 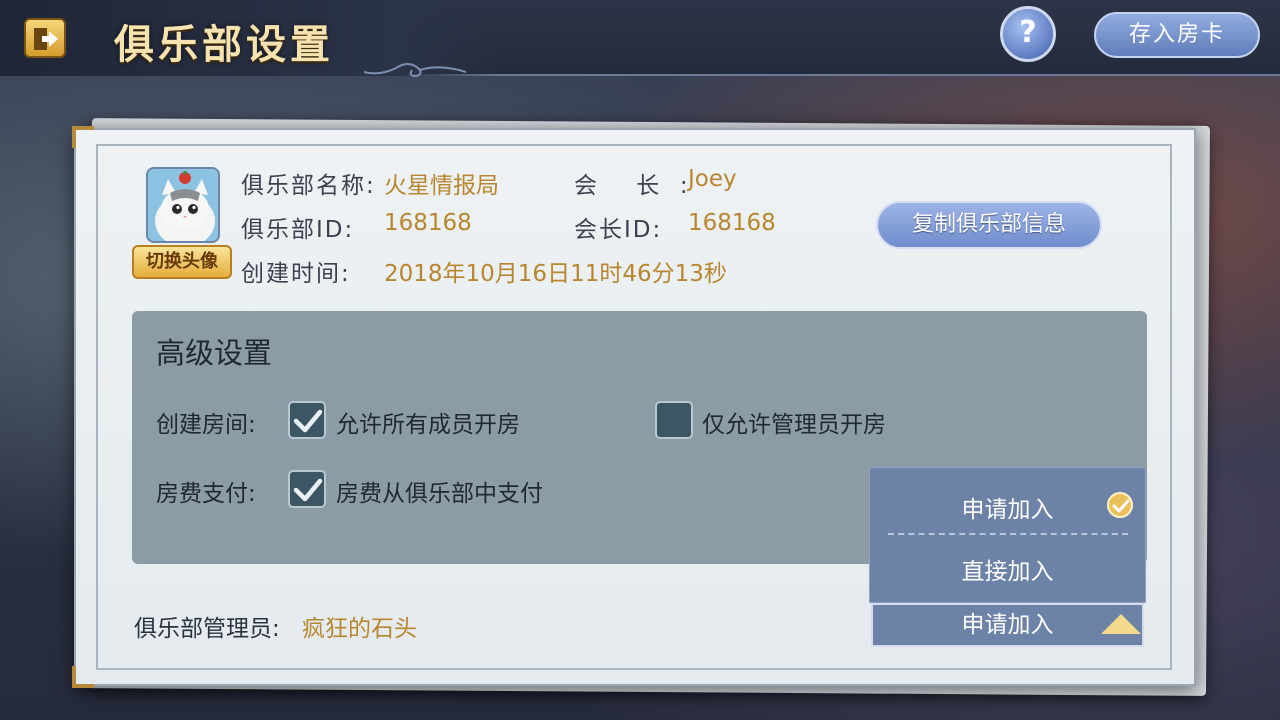 I want to click on fee-from-club-label: 房费从俱乐部中支付, so click(x=439, y=491).